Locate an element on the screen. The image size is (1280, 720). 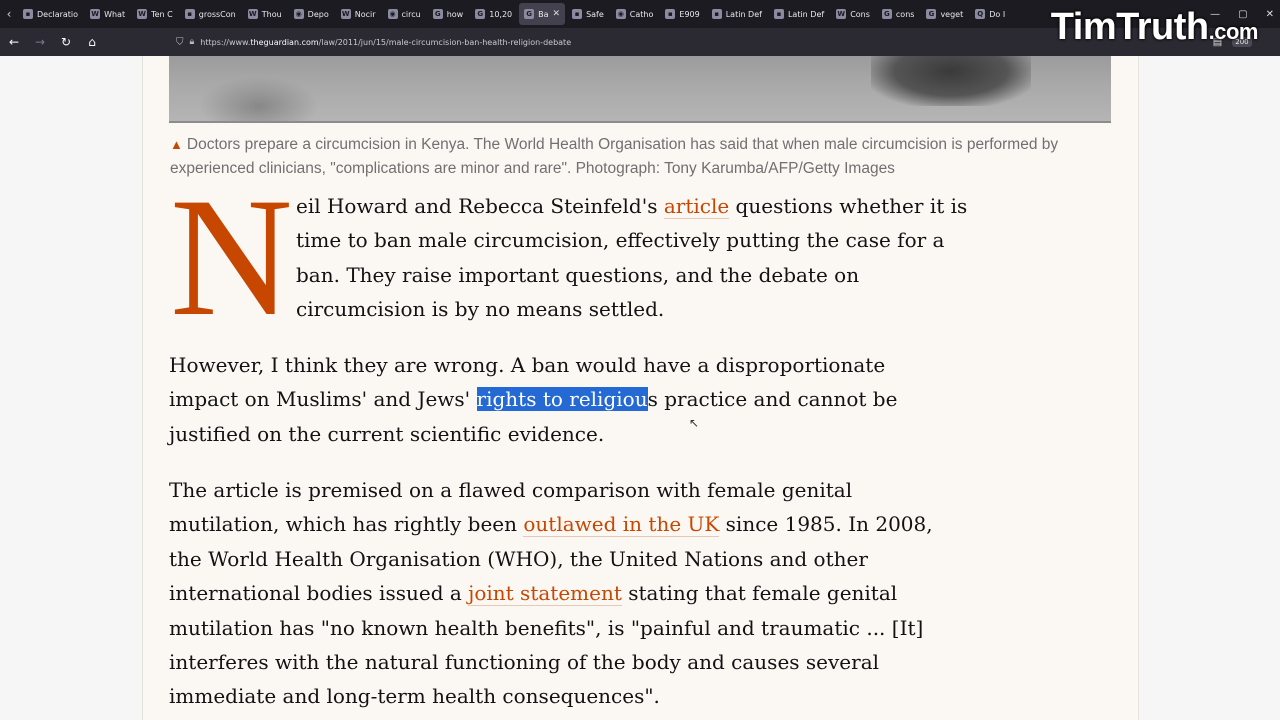
home-icon: ⌂ is located at coordinates (92, 42).